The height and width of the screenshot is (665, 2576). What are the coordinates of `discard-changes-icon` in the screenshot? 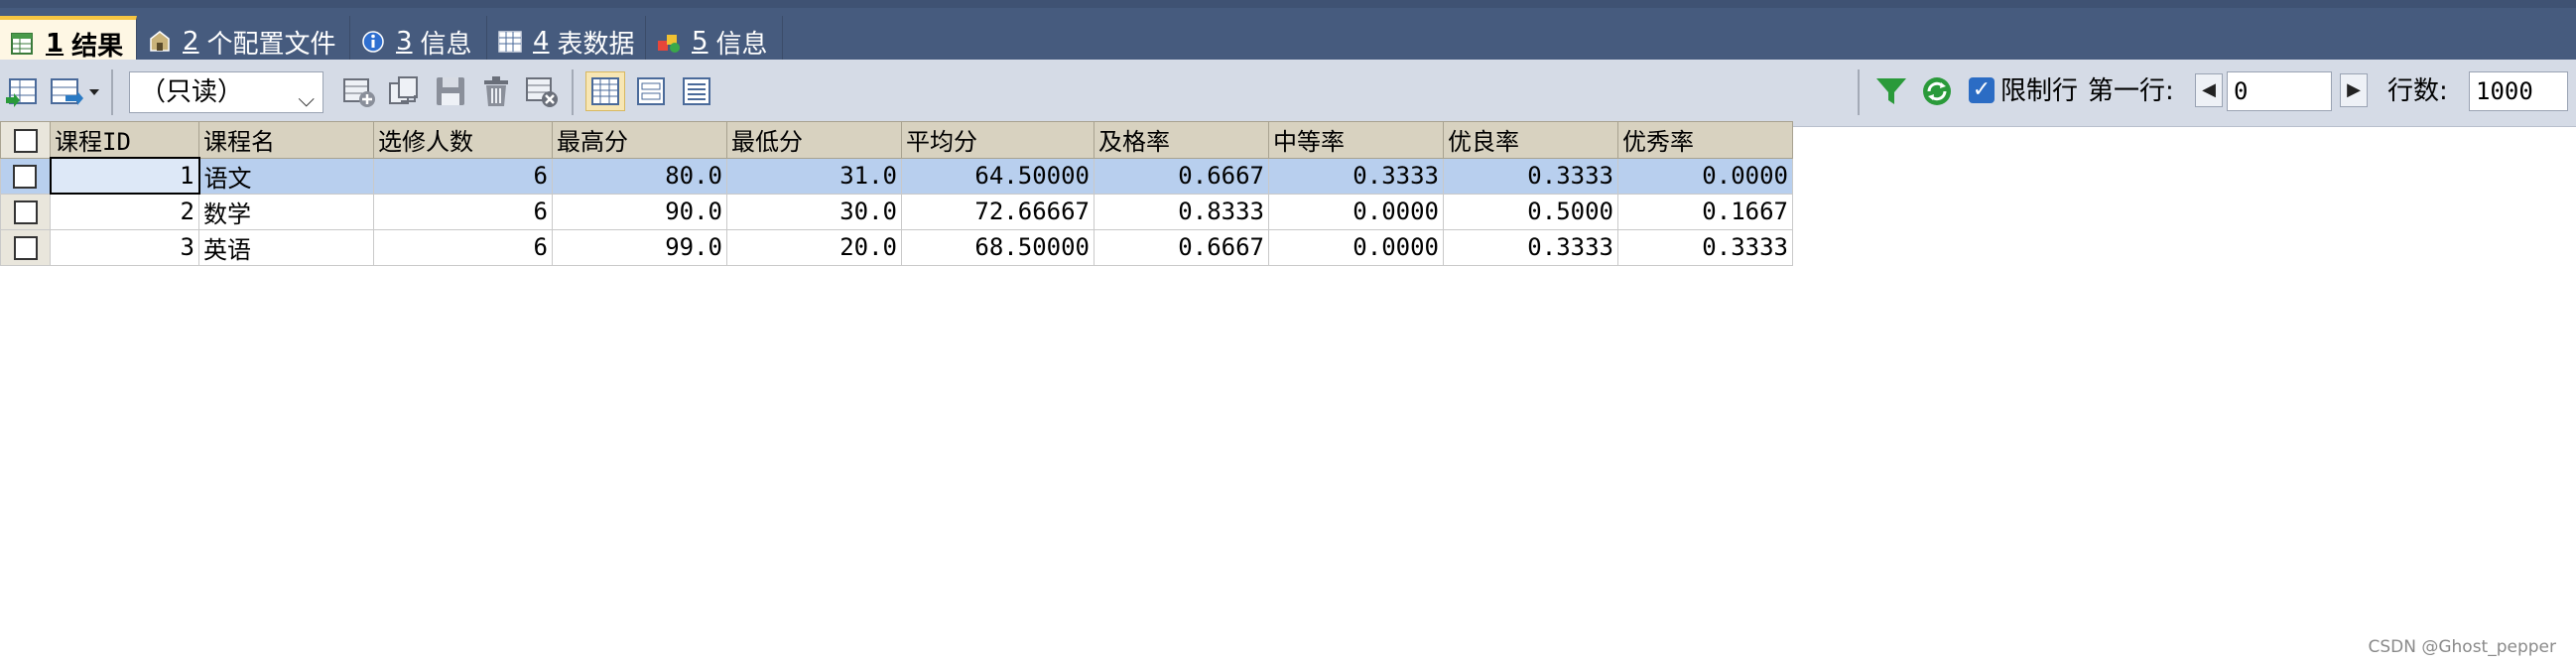 It's located at (542, 91).